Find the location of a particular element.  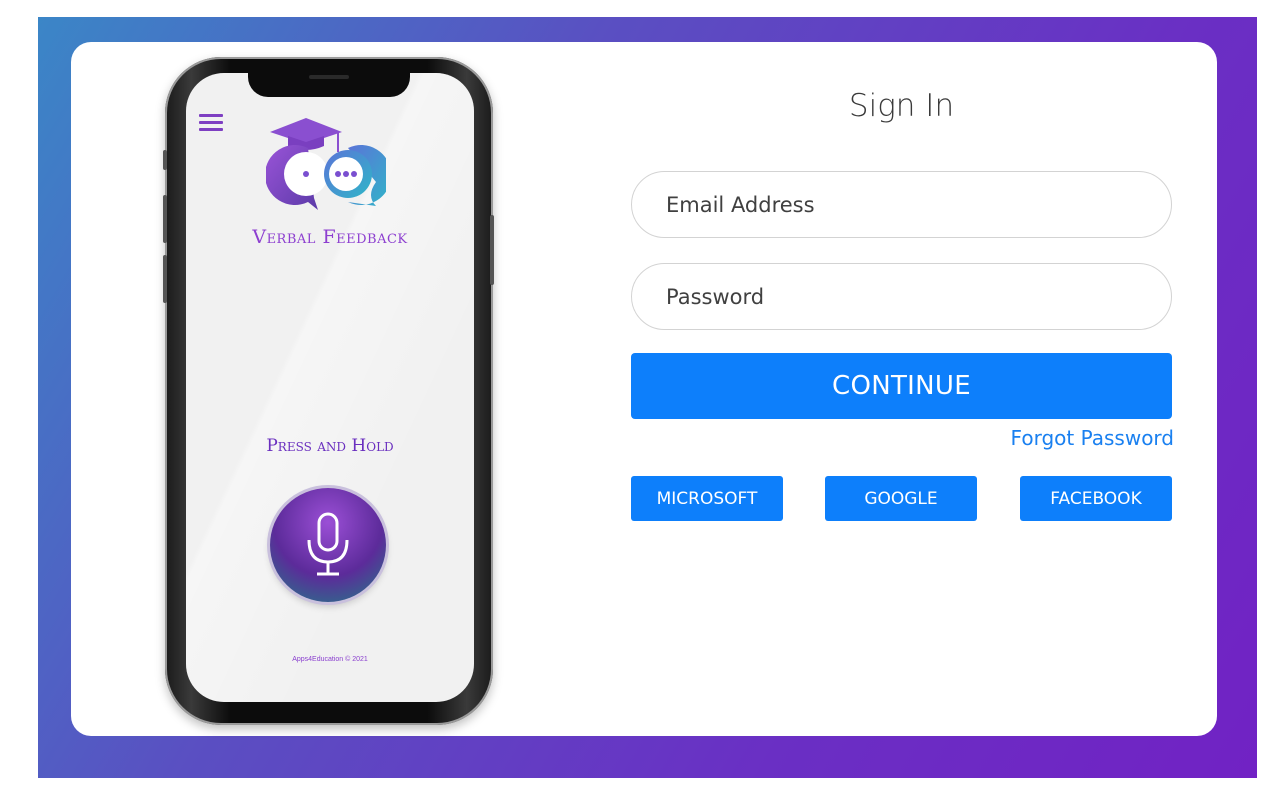

password-field is located at coordinates (901, 296).